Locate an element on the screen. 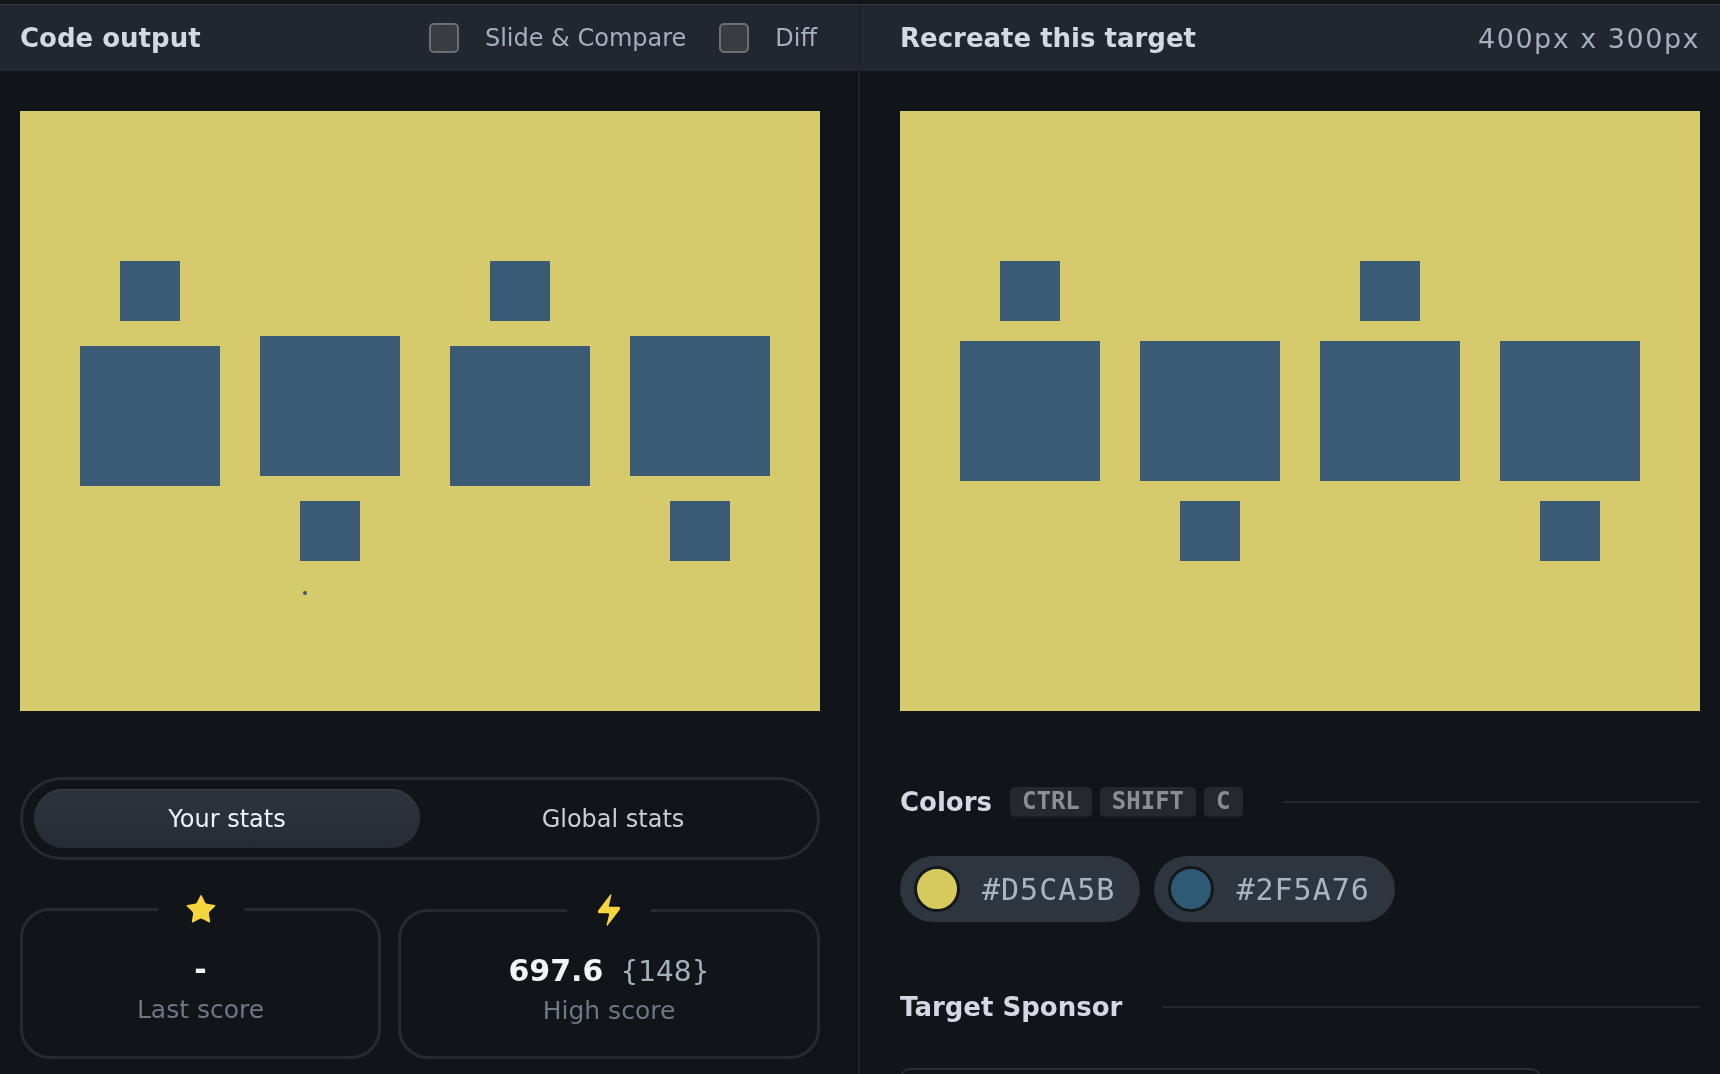  shortcut-key: SHIFT is located at coordinates (1148, 802).